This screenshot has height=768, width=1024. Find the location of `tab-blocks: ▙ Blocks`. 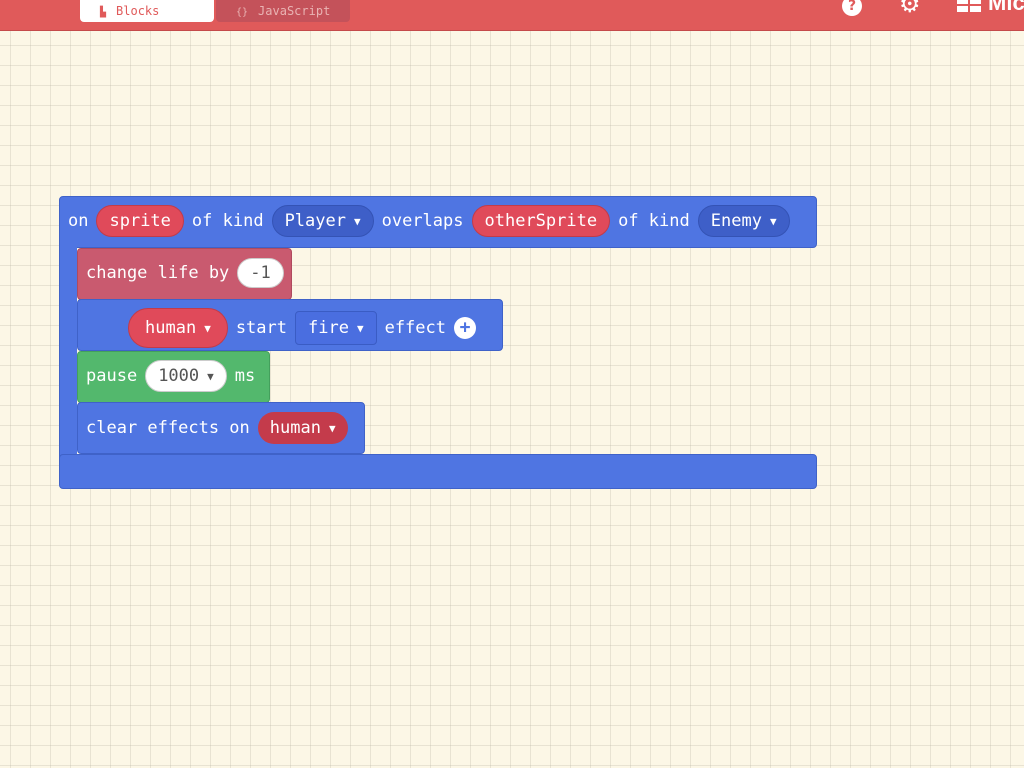

tab-blocks: ▙ Blocks is located at coordinates (147, 11).